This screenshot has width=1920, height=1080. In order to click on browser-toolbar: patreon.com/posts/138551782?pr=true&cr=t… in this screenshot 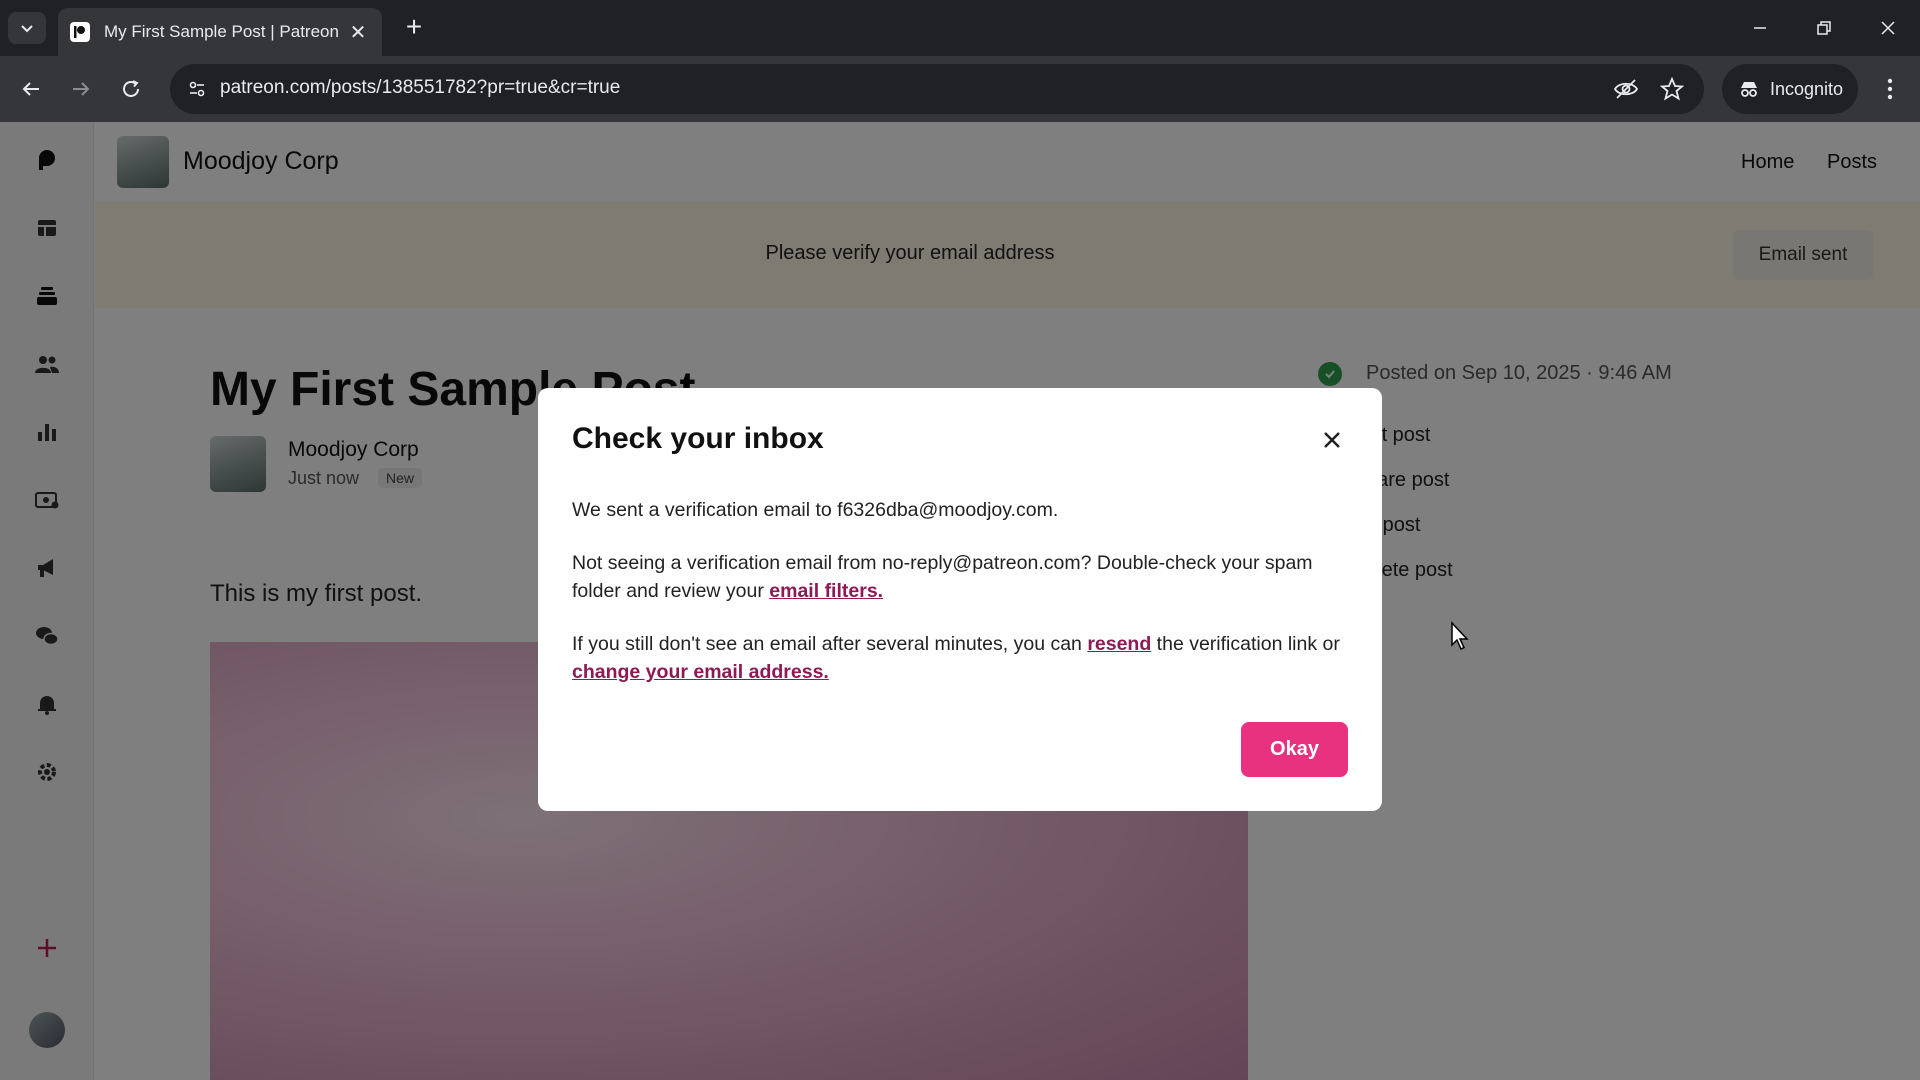, I will do `click(960, 89)`.